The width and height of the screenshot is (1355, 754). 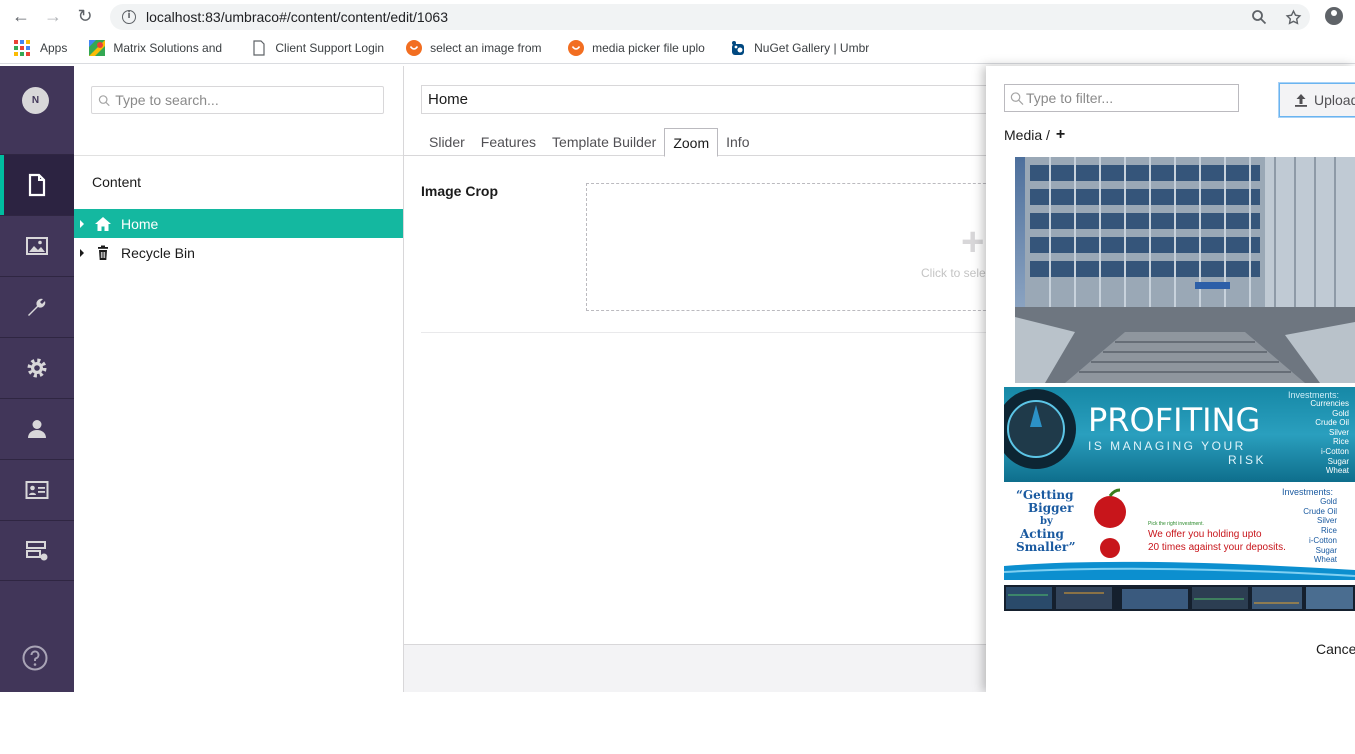 I want to click on forms-icon, so click(x=37, y=550).